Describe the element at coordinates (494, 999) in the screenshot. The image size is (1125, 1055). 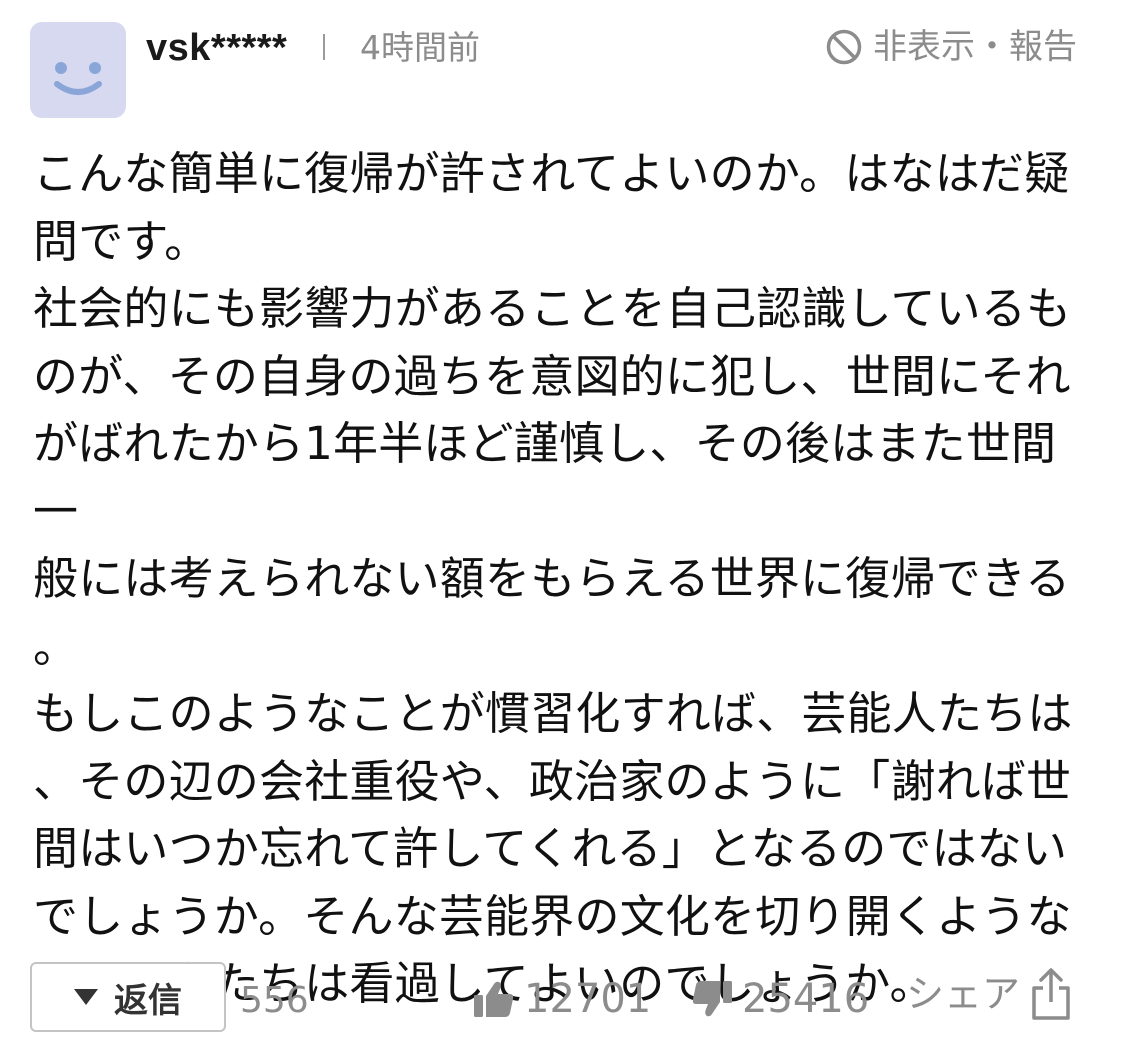
I see `thumbs-up-icon` at that location.